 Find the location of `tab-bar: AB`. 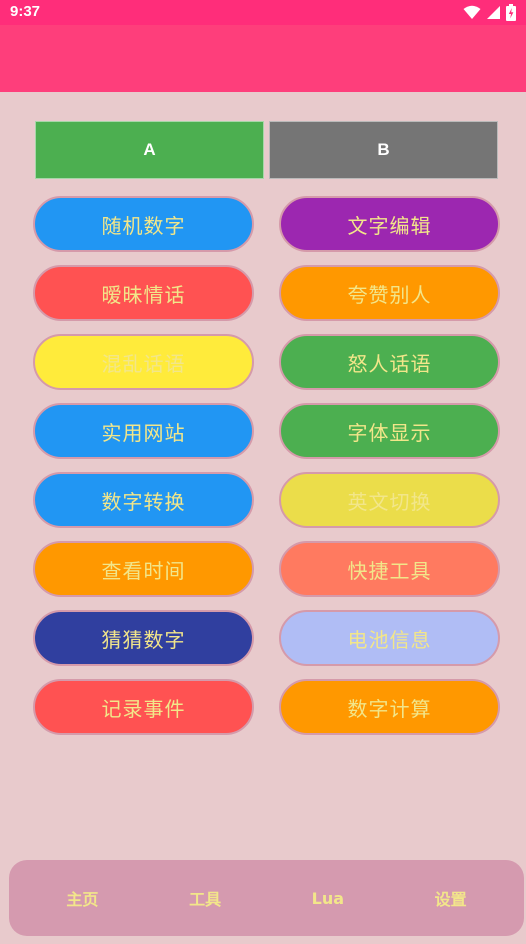

tab-bar: AB is located at coordinates (266, 150).